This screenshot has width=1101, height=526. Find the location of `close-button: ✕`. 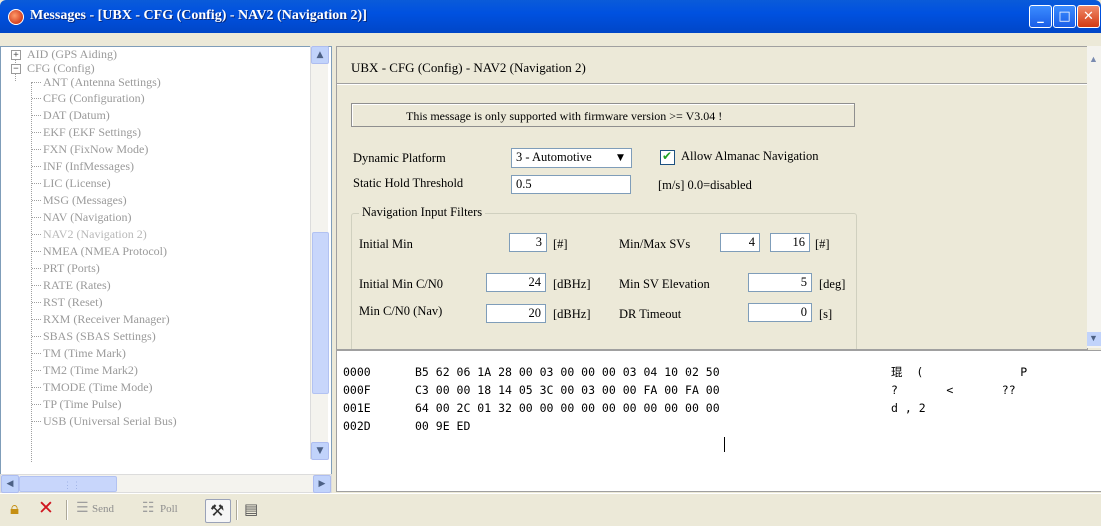

close-button: ✕ is located at coordinates (1088, 16).